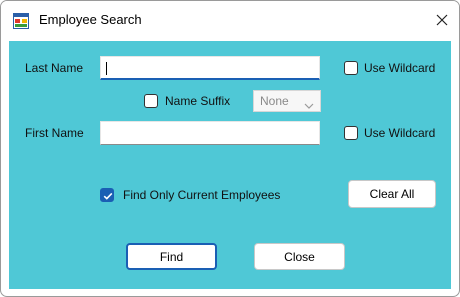 Image resolution: width=460 pixels, height=297 pixels. What do you see at coordinates (151, 101) in the screenshot?
I see `name-suffix-checkbox` at bounding box center [151, 101].